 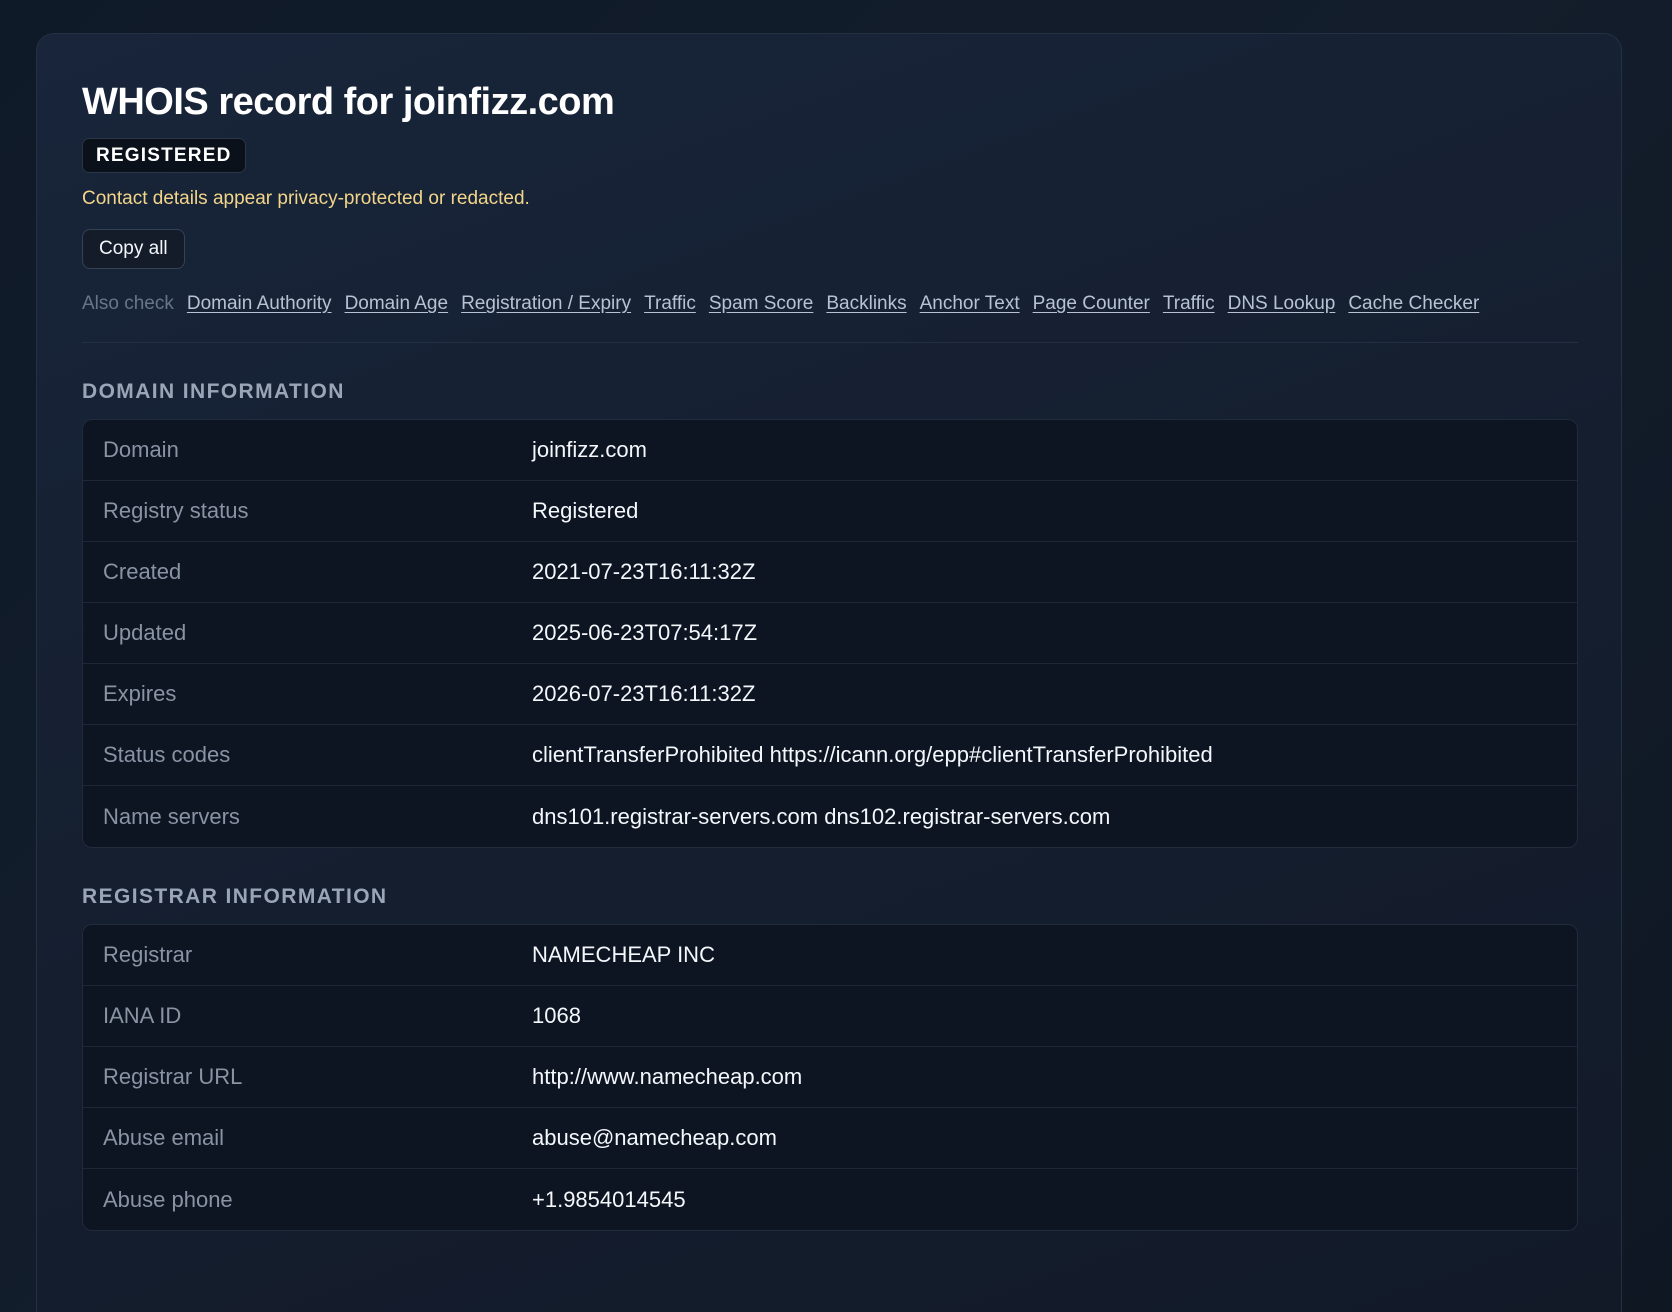 I want to click on field-label: Expires, so click(x=140, y=693).